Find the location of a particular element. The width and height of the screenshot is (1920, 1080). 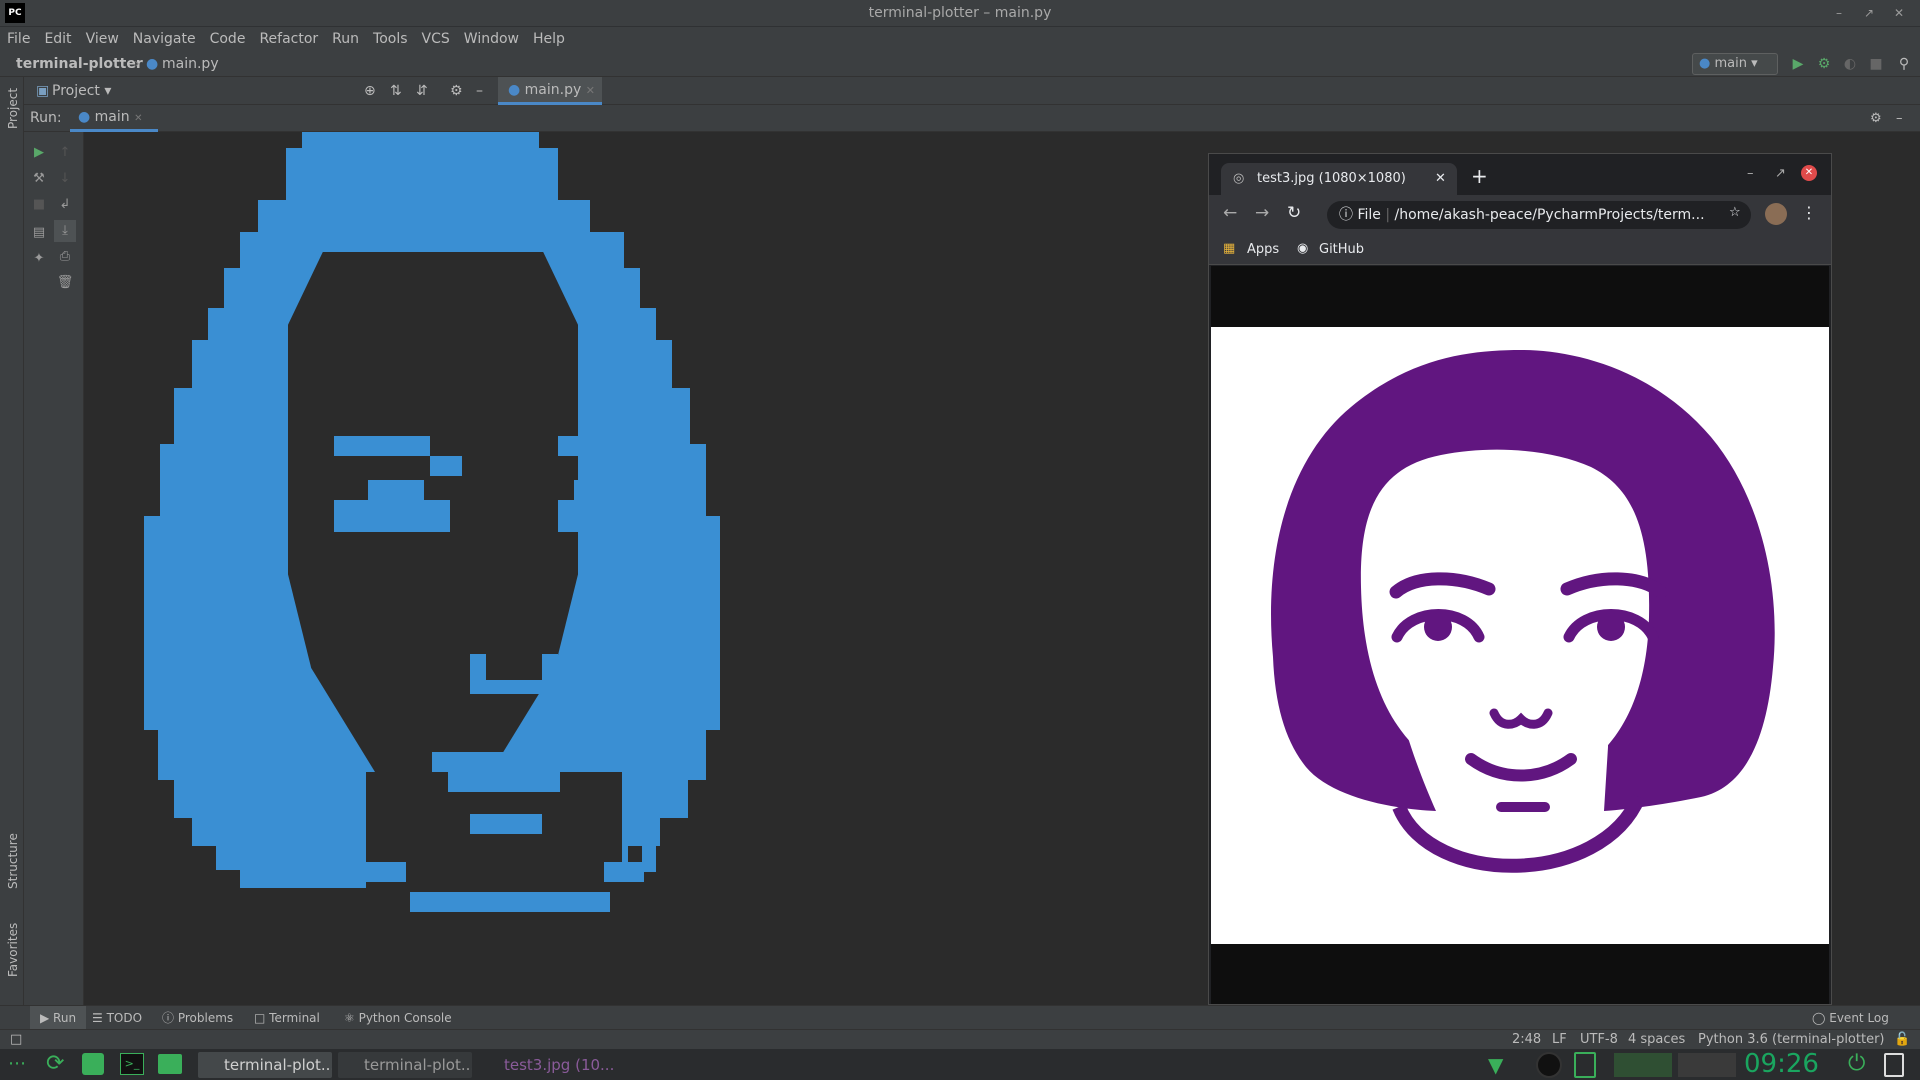

debug-icon: ⚙ is located at coordinates (1824, 64).